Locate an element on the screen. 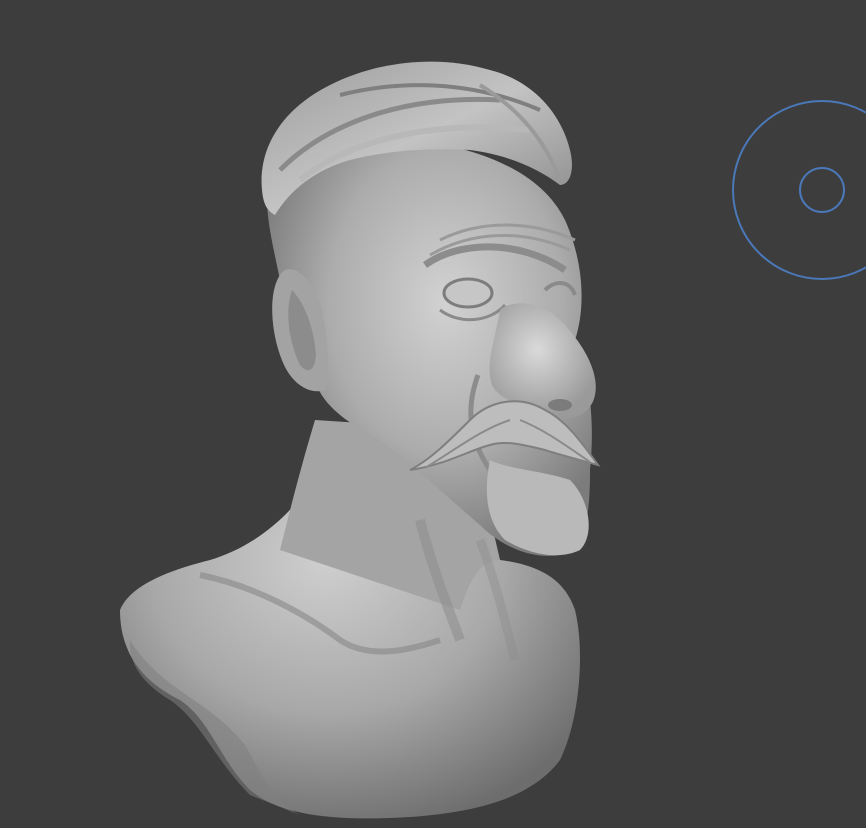 The width and height of the screenshot is (866, 828). eye is located at coordinates (468, 293).